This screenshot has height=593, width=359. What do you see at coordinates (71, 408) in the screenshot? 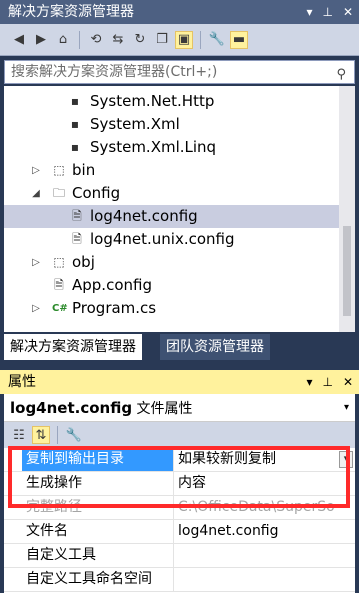
I see `properties-object-name: log4net.config` at bounding box center [71, 408].